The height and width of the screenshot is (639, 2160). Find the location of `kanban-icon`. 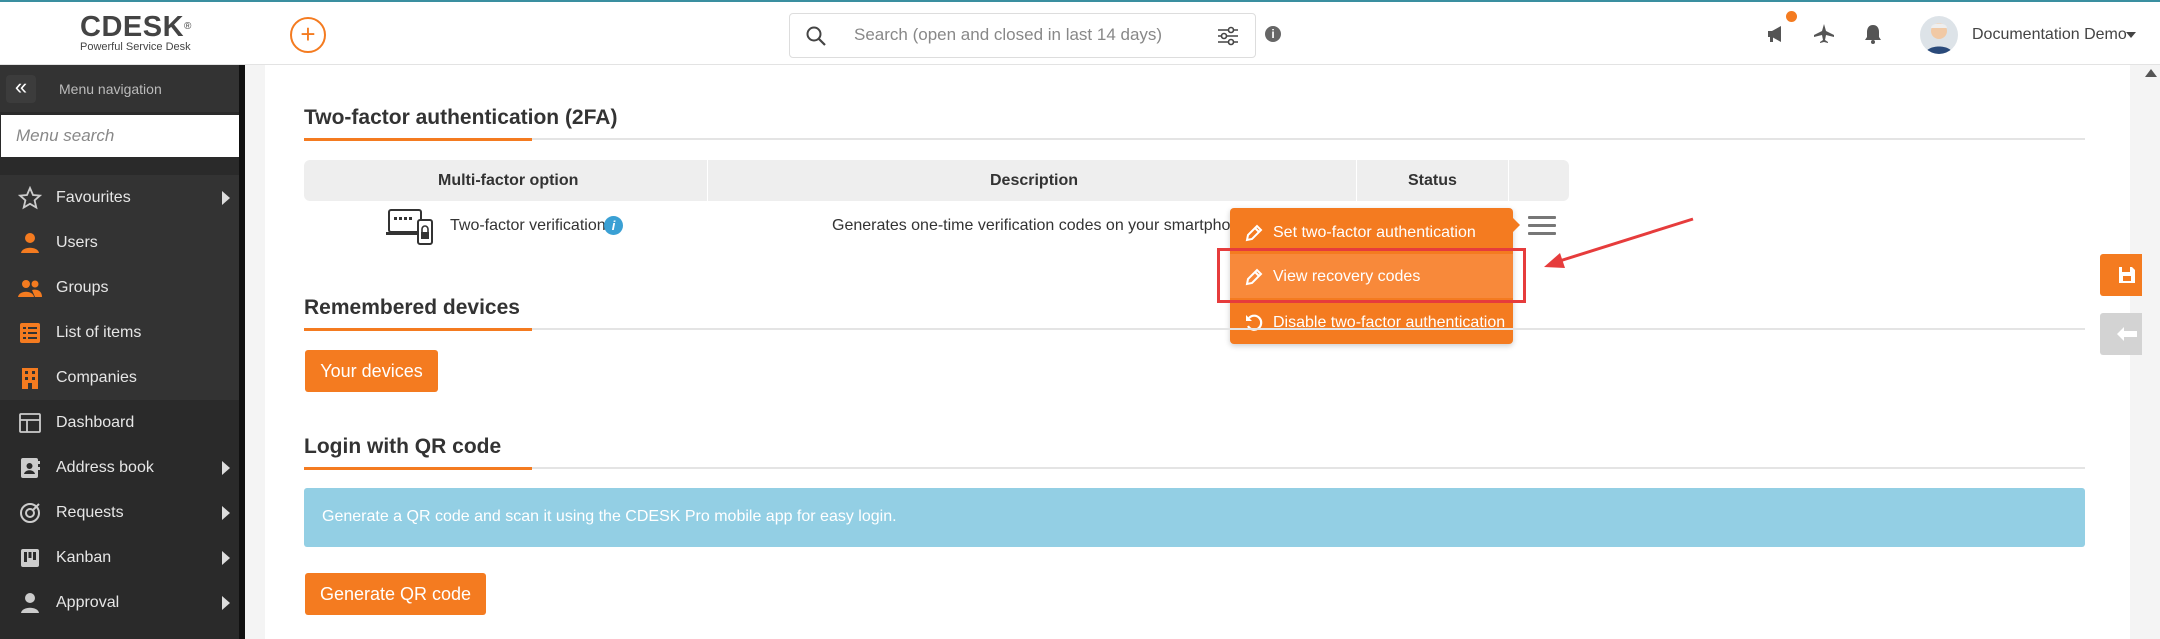

kanban-icon is located at coordinates (30, 558).